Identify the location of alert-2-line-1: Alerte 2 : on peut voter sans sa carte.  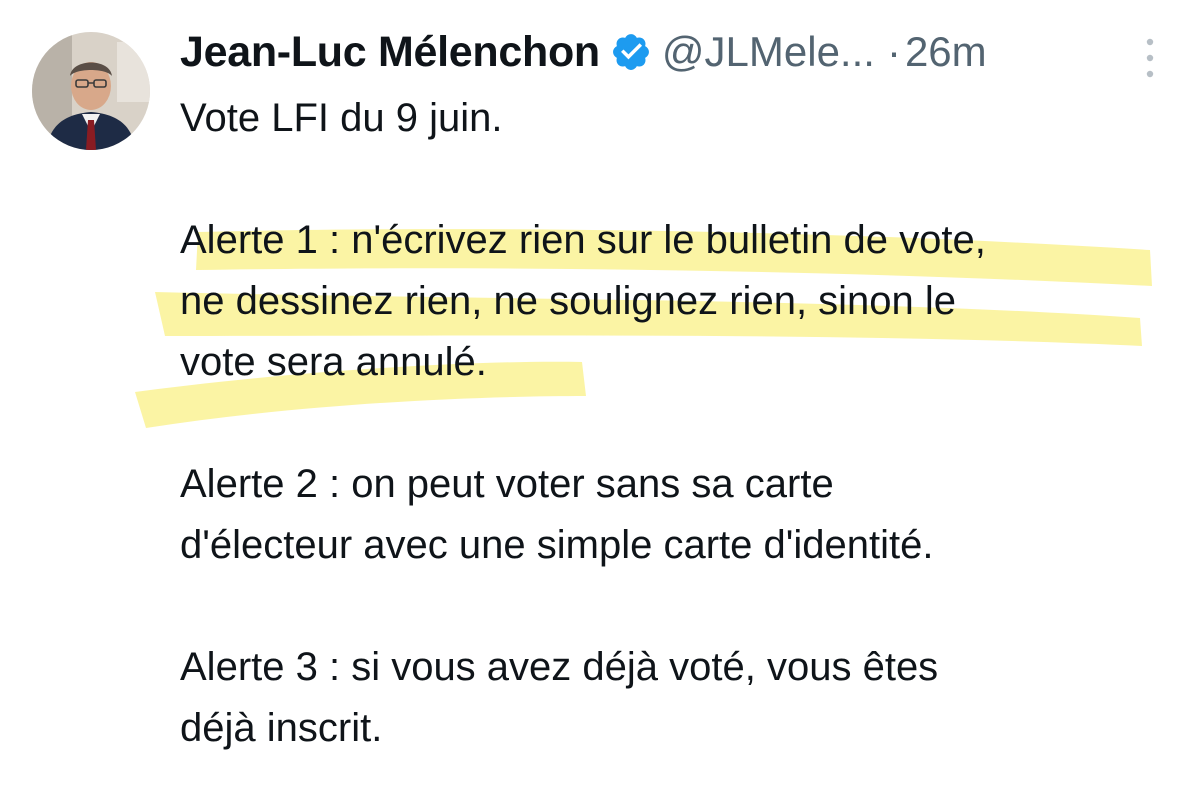
(507, 484).